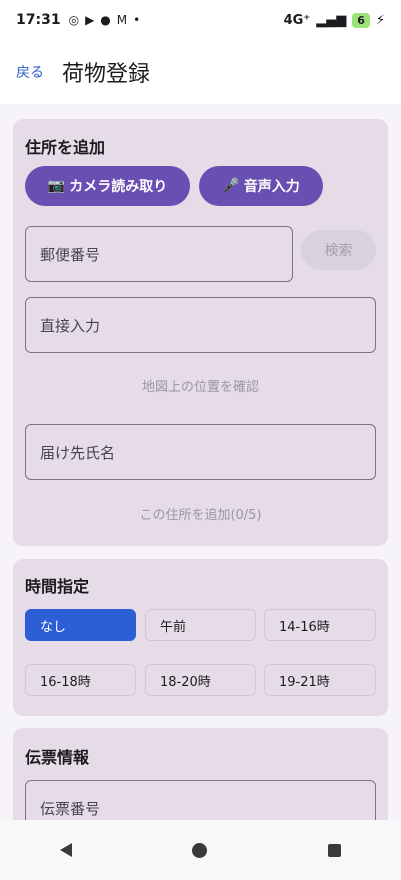 This screenshot has height=880, width=401. What do you see at coordinates (271, 187) in the screenshot?
I see `voice-input-label: 音声入力` at bounding box center [271, 187].